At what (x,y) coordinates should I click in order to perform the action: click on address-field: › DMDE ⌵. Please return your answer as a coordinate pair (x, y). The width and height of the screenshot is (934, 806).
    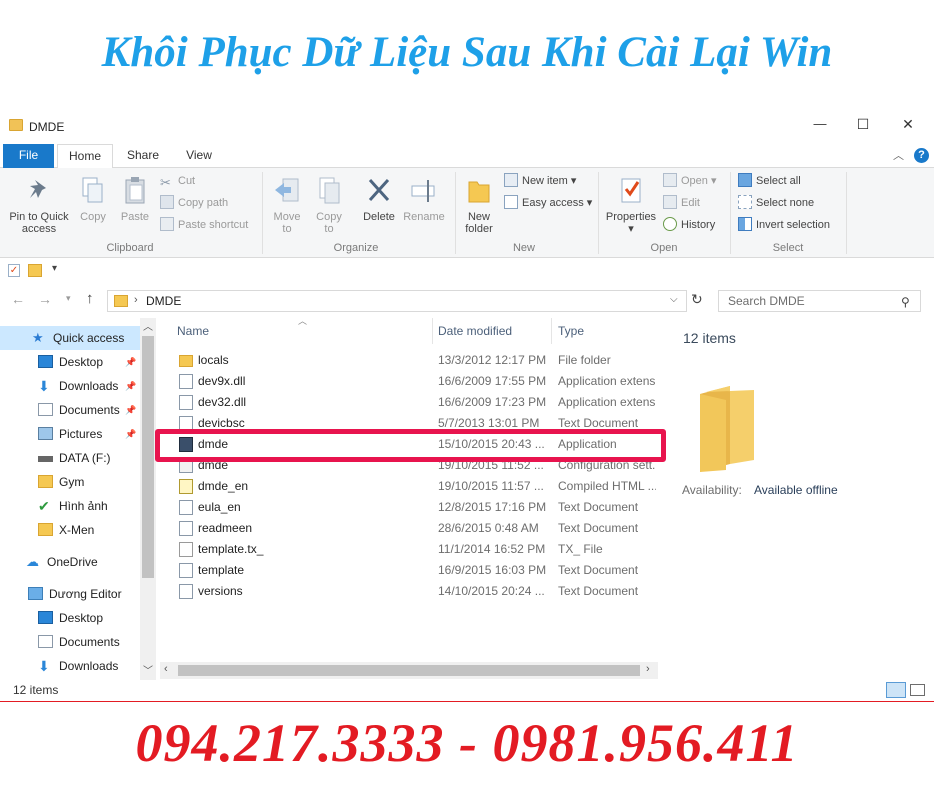
    Looking at the image, I should click on (397, 301).